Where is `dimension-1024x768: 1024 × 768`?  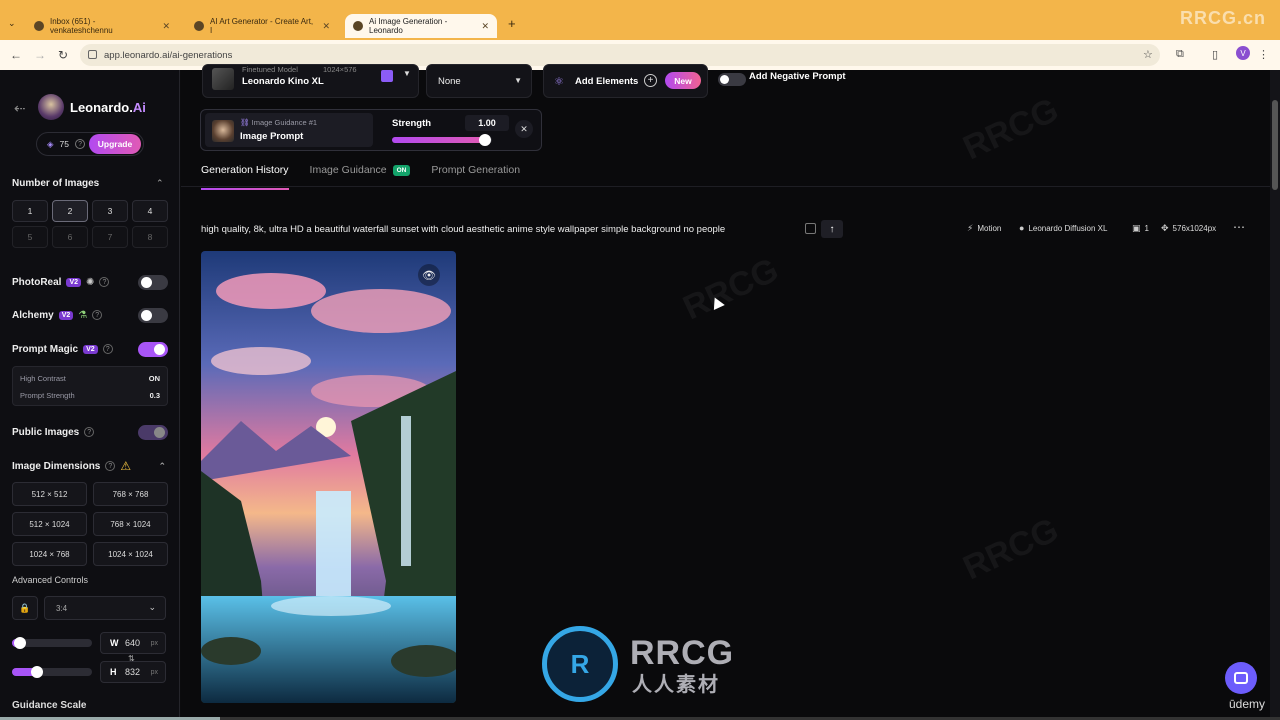 dimension-1024x768: 1024 × 768 is located at coordinates (49, 554).